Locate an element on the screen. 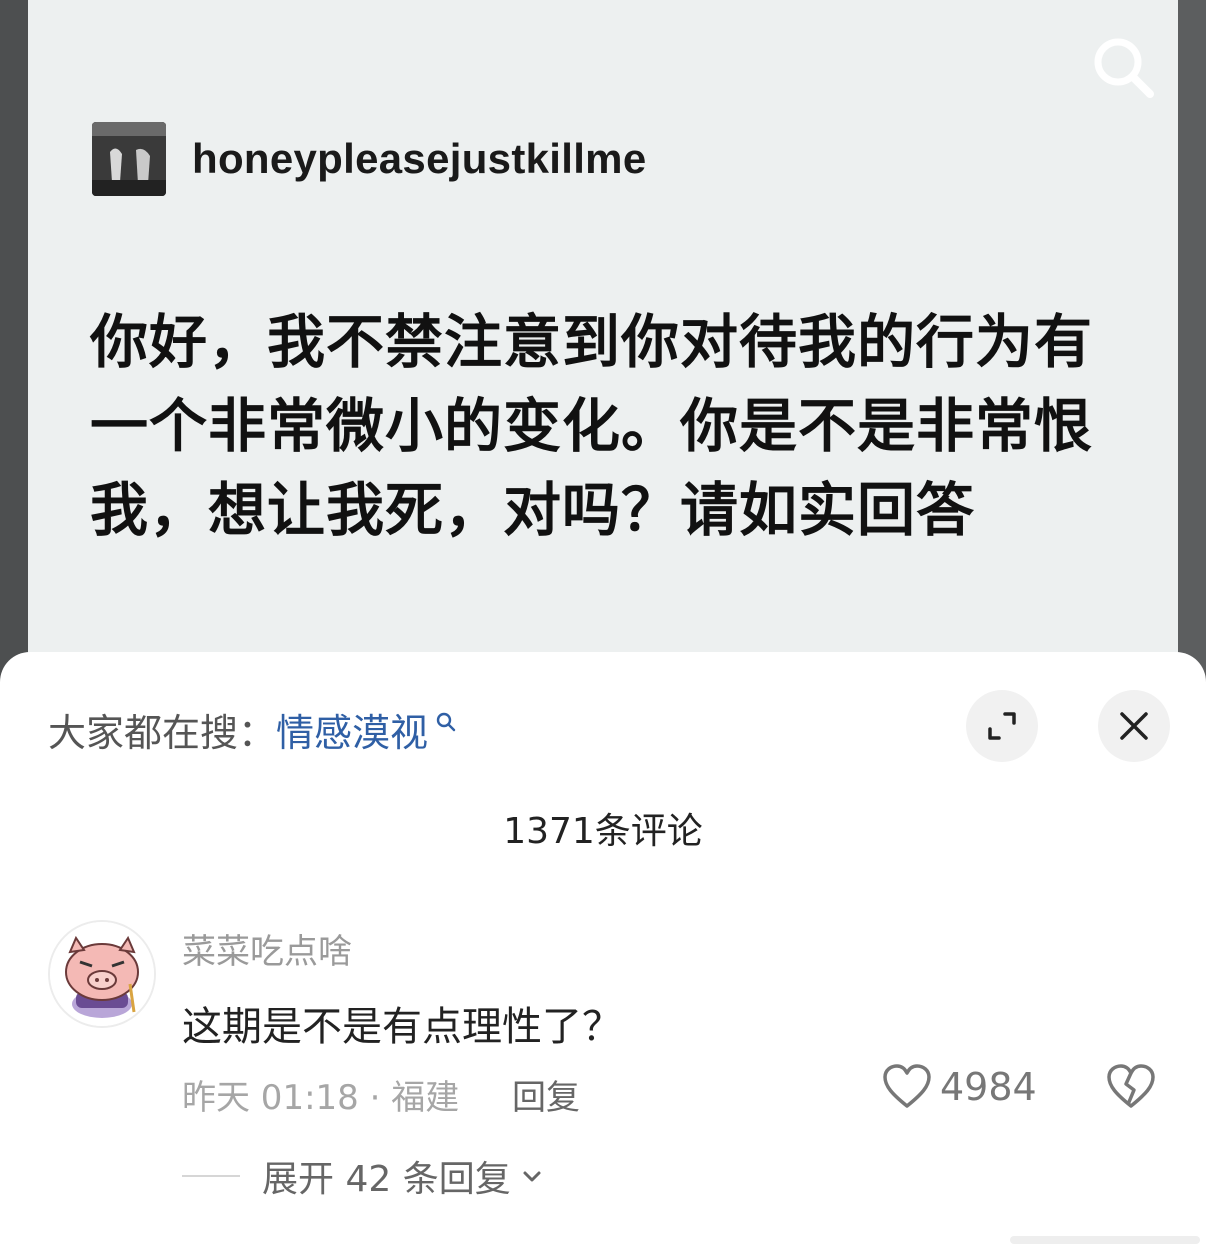  heart-icon is located at coordinates (907, 1086).